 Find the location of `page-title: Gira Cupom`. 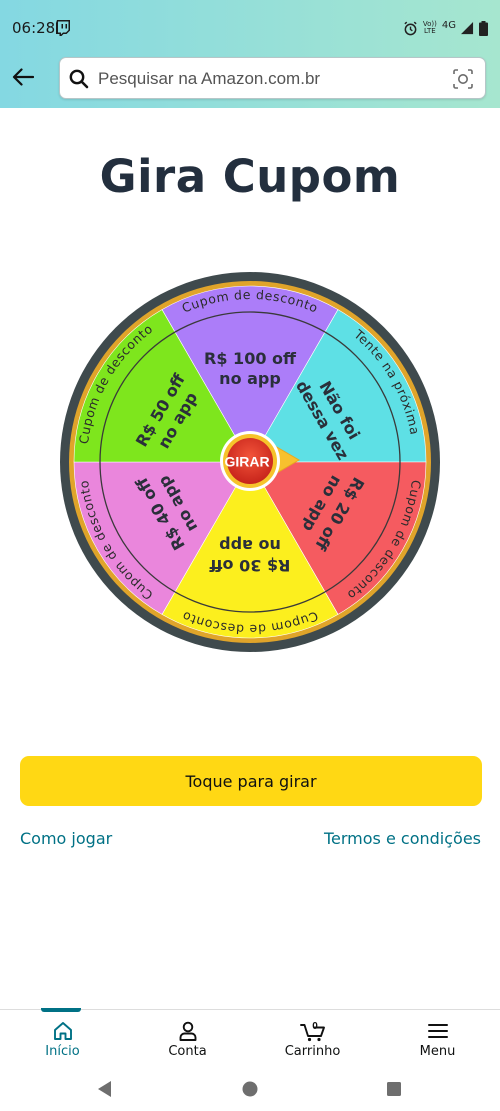

page-title: Gira Cupom is located at coordinates (250, 176).